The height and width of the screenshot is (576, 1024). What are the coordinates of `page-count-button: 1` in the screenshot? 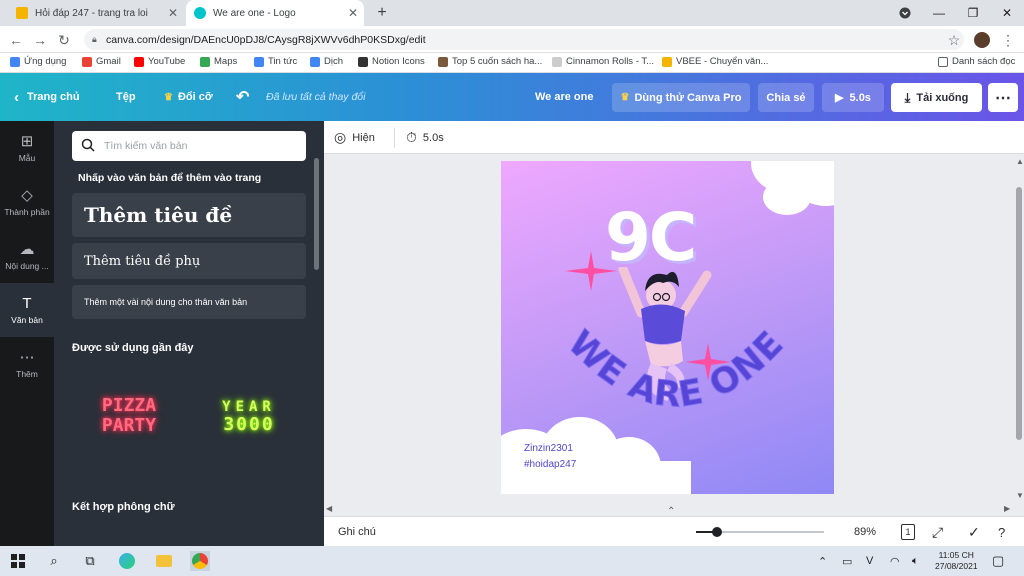 It's located at (908, 532).